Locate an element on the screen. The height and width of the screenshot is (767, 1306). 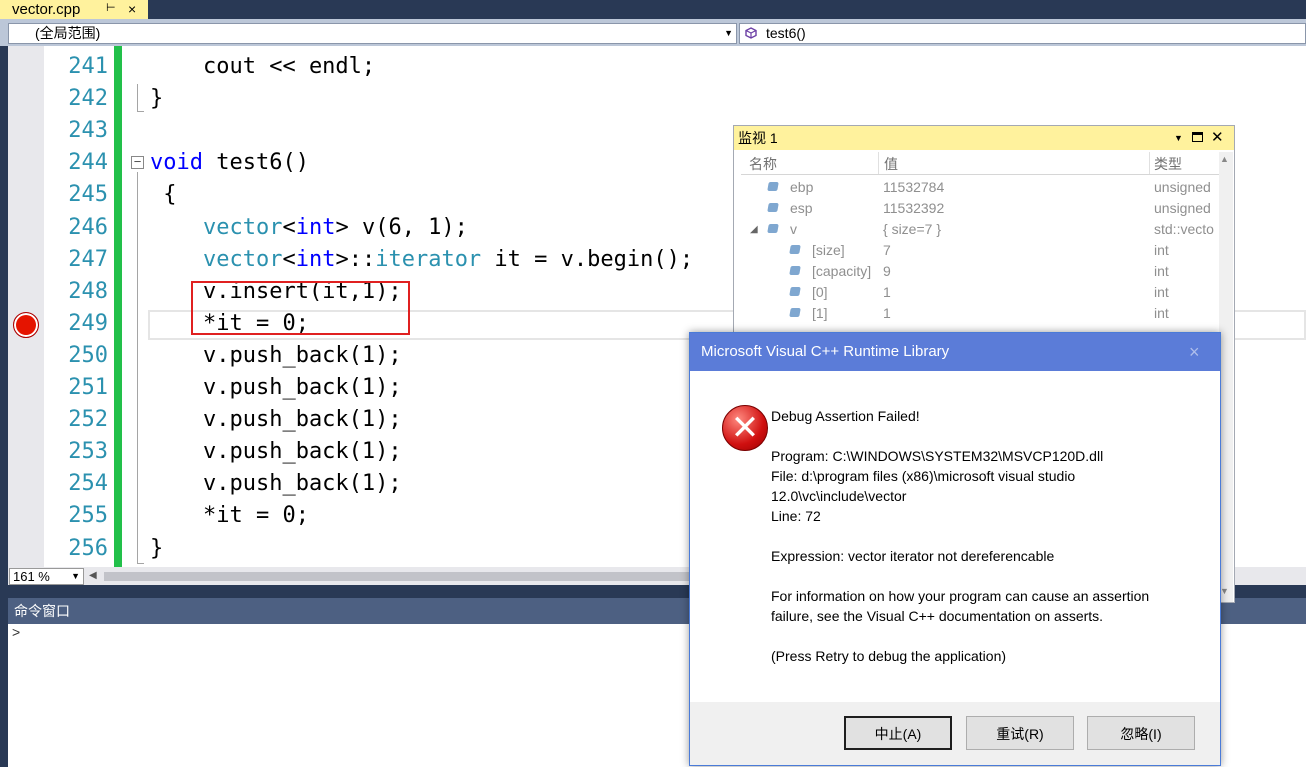
watch-value: 11532784 is located at coordinates (913, 187).